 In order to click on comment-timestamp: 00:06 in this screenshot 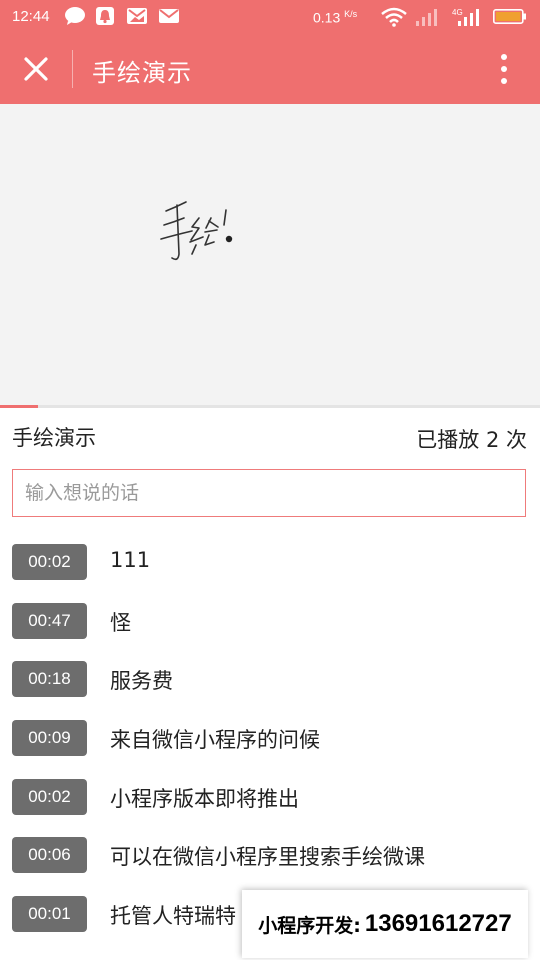, I will do `click(49, 855)`.